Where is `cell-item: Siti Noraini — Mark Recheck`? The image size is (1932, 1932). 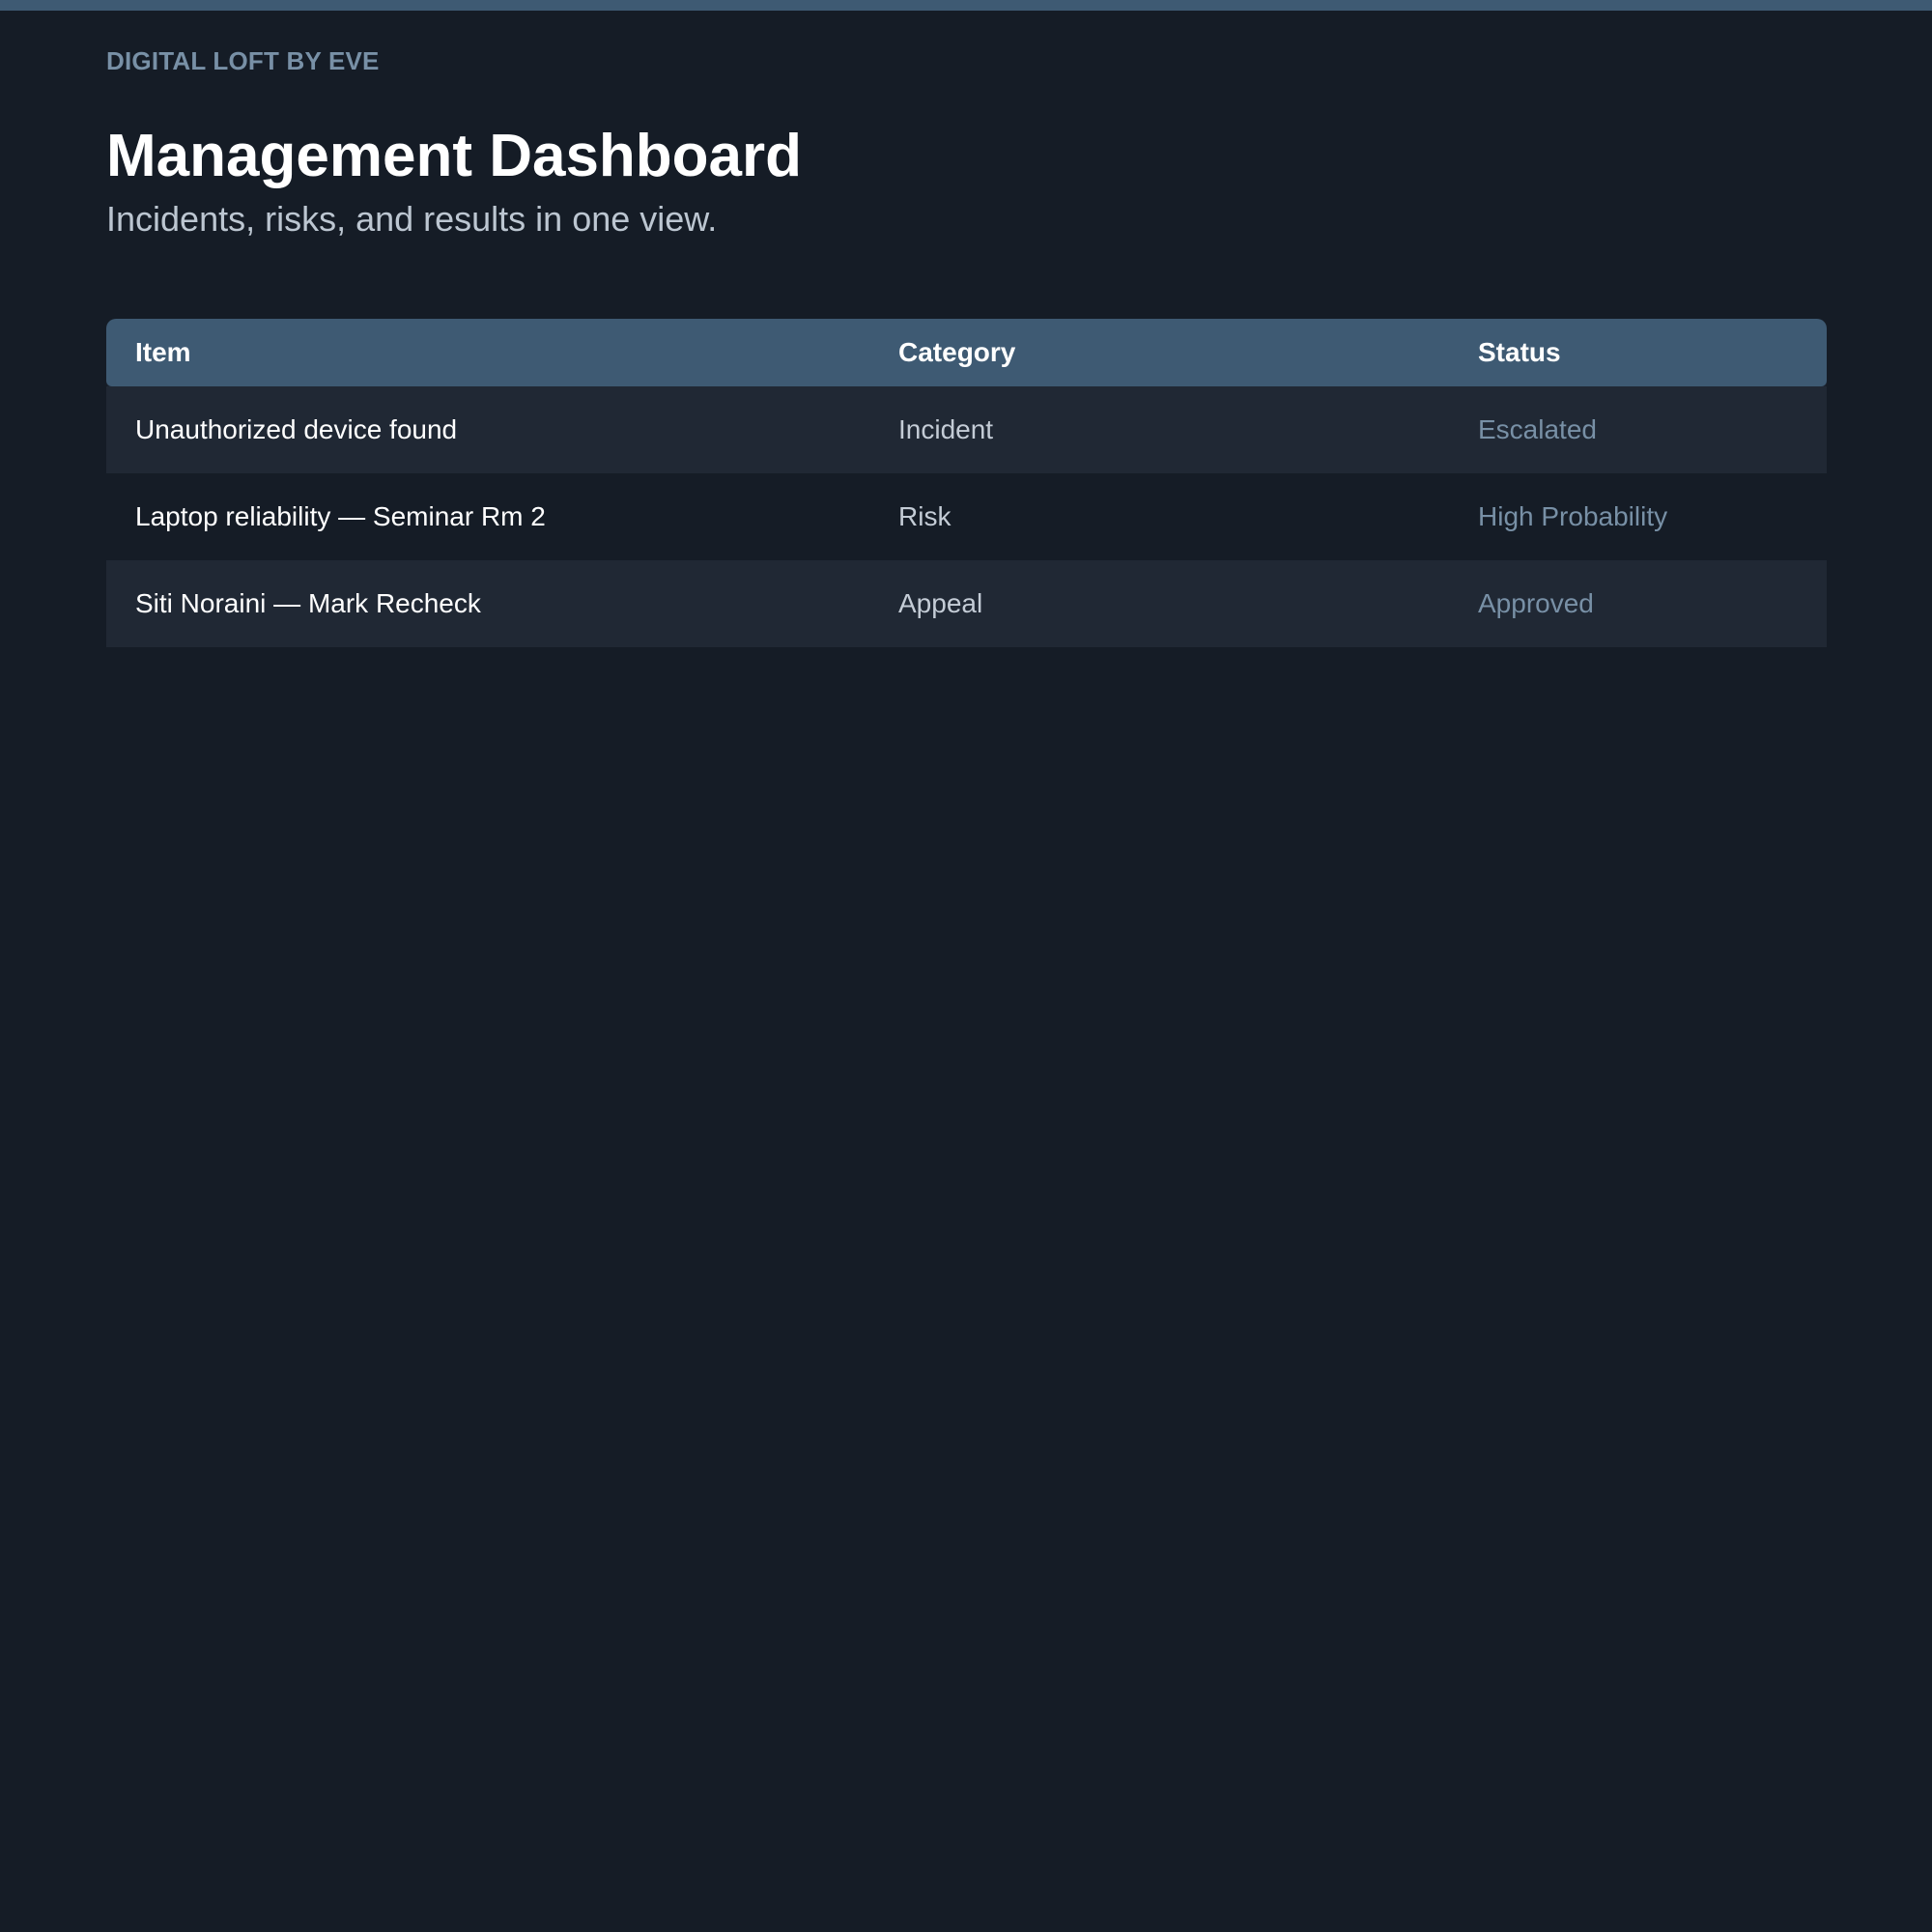 cell-item: Siti Noraini — Mark Recheck is located at coordinates (308, 603).